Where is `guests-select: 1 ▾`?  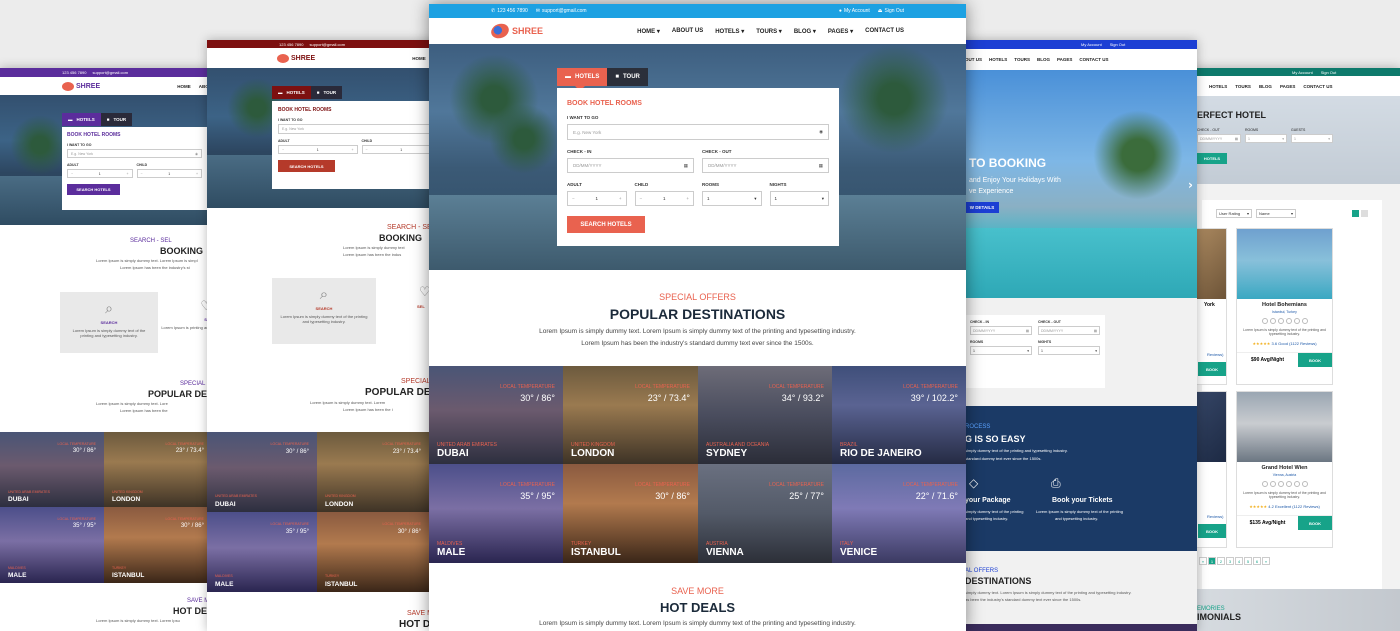
guests-select: 1 ▾ is located at coordinates (1312, 138).